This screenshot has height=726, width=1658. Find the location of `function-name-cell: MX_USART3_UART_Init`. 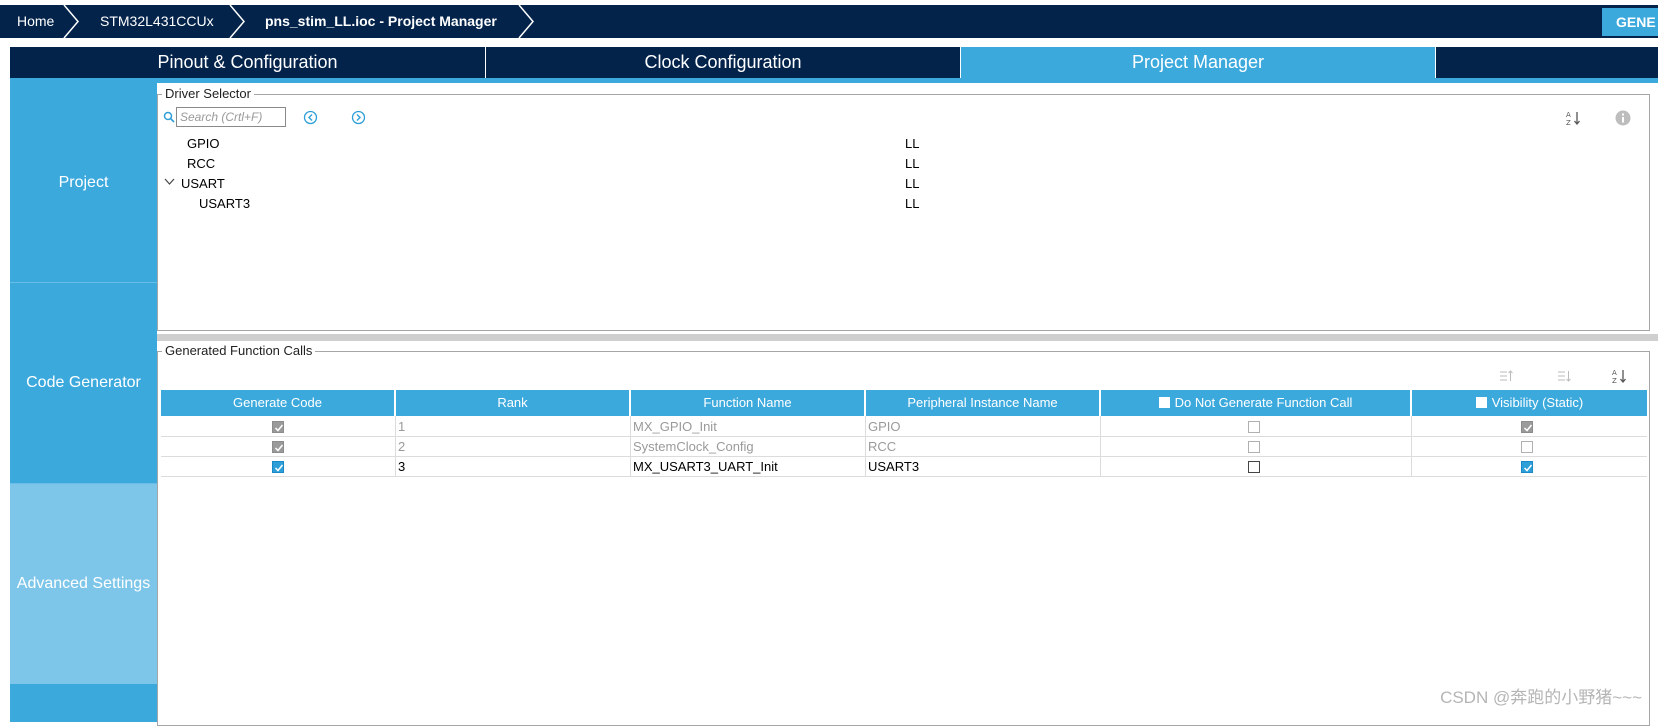

function-name-cell: MX_USART3_UART_Init is located at coordinates (704, 467).